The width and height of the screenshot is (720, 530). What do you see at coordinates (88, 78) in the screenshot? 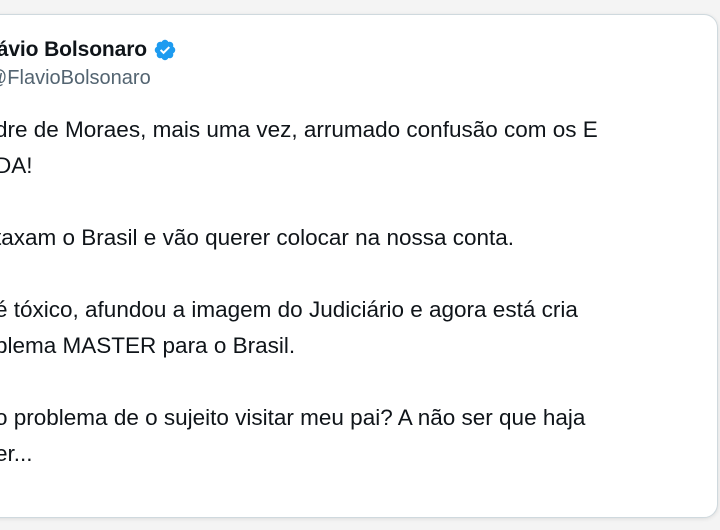
I see `author-handle: @FlavioBolsonaro` at bounding box center [88, 78].